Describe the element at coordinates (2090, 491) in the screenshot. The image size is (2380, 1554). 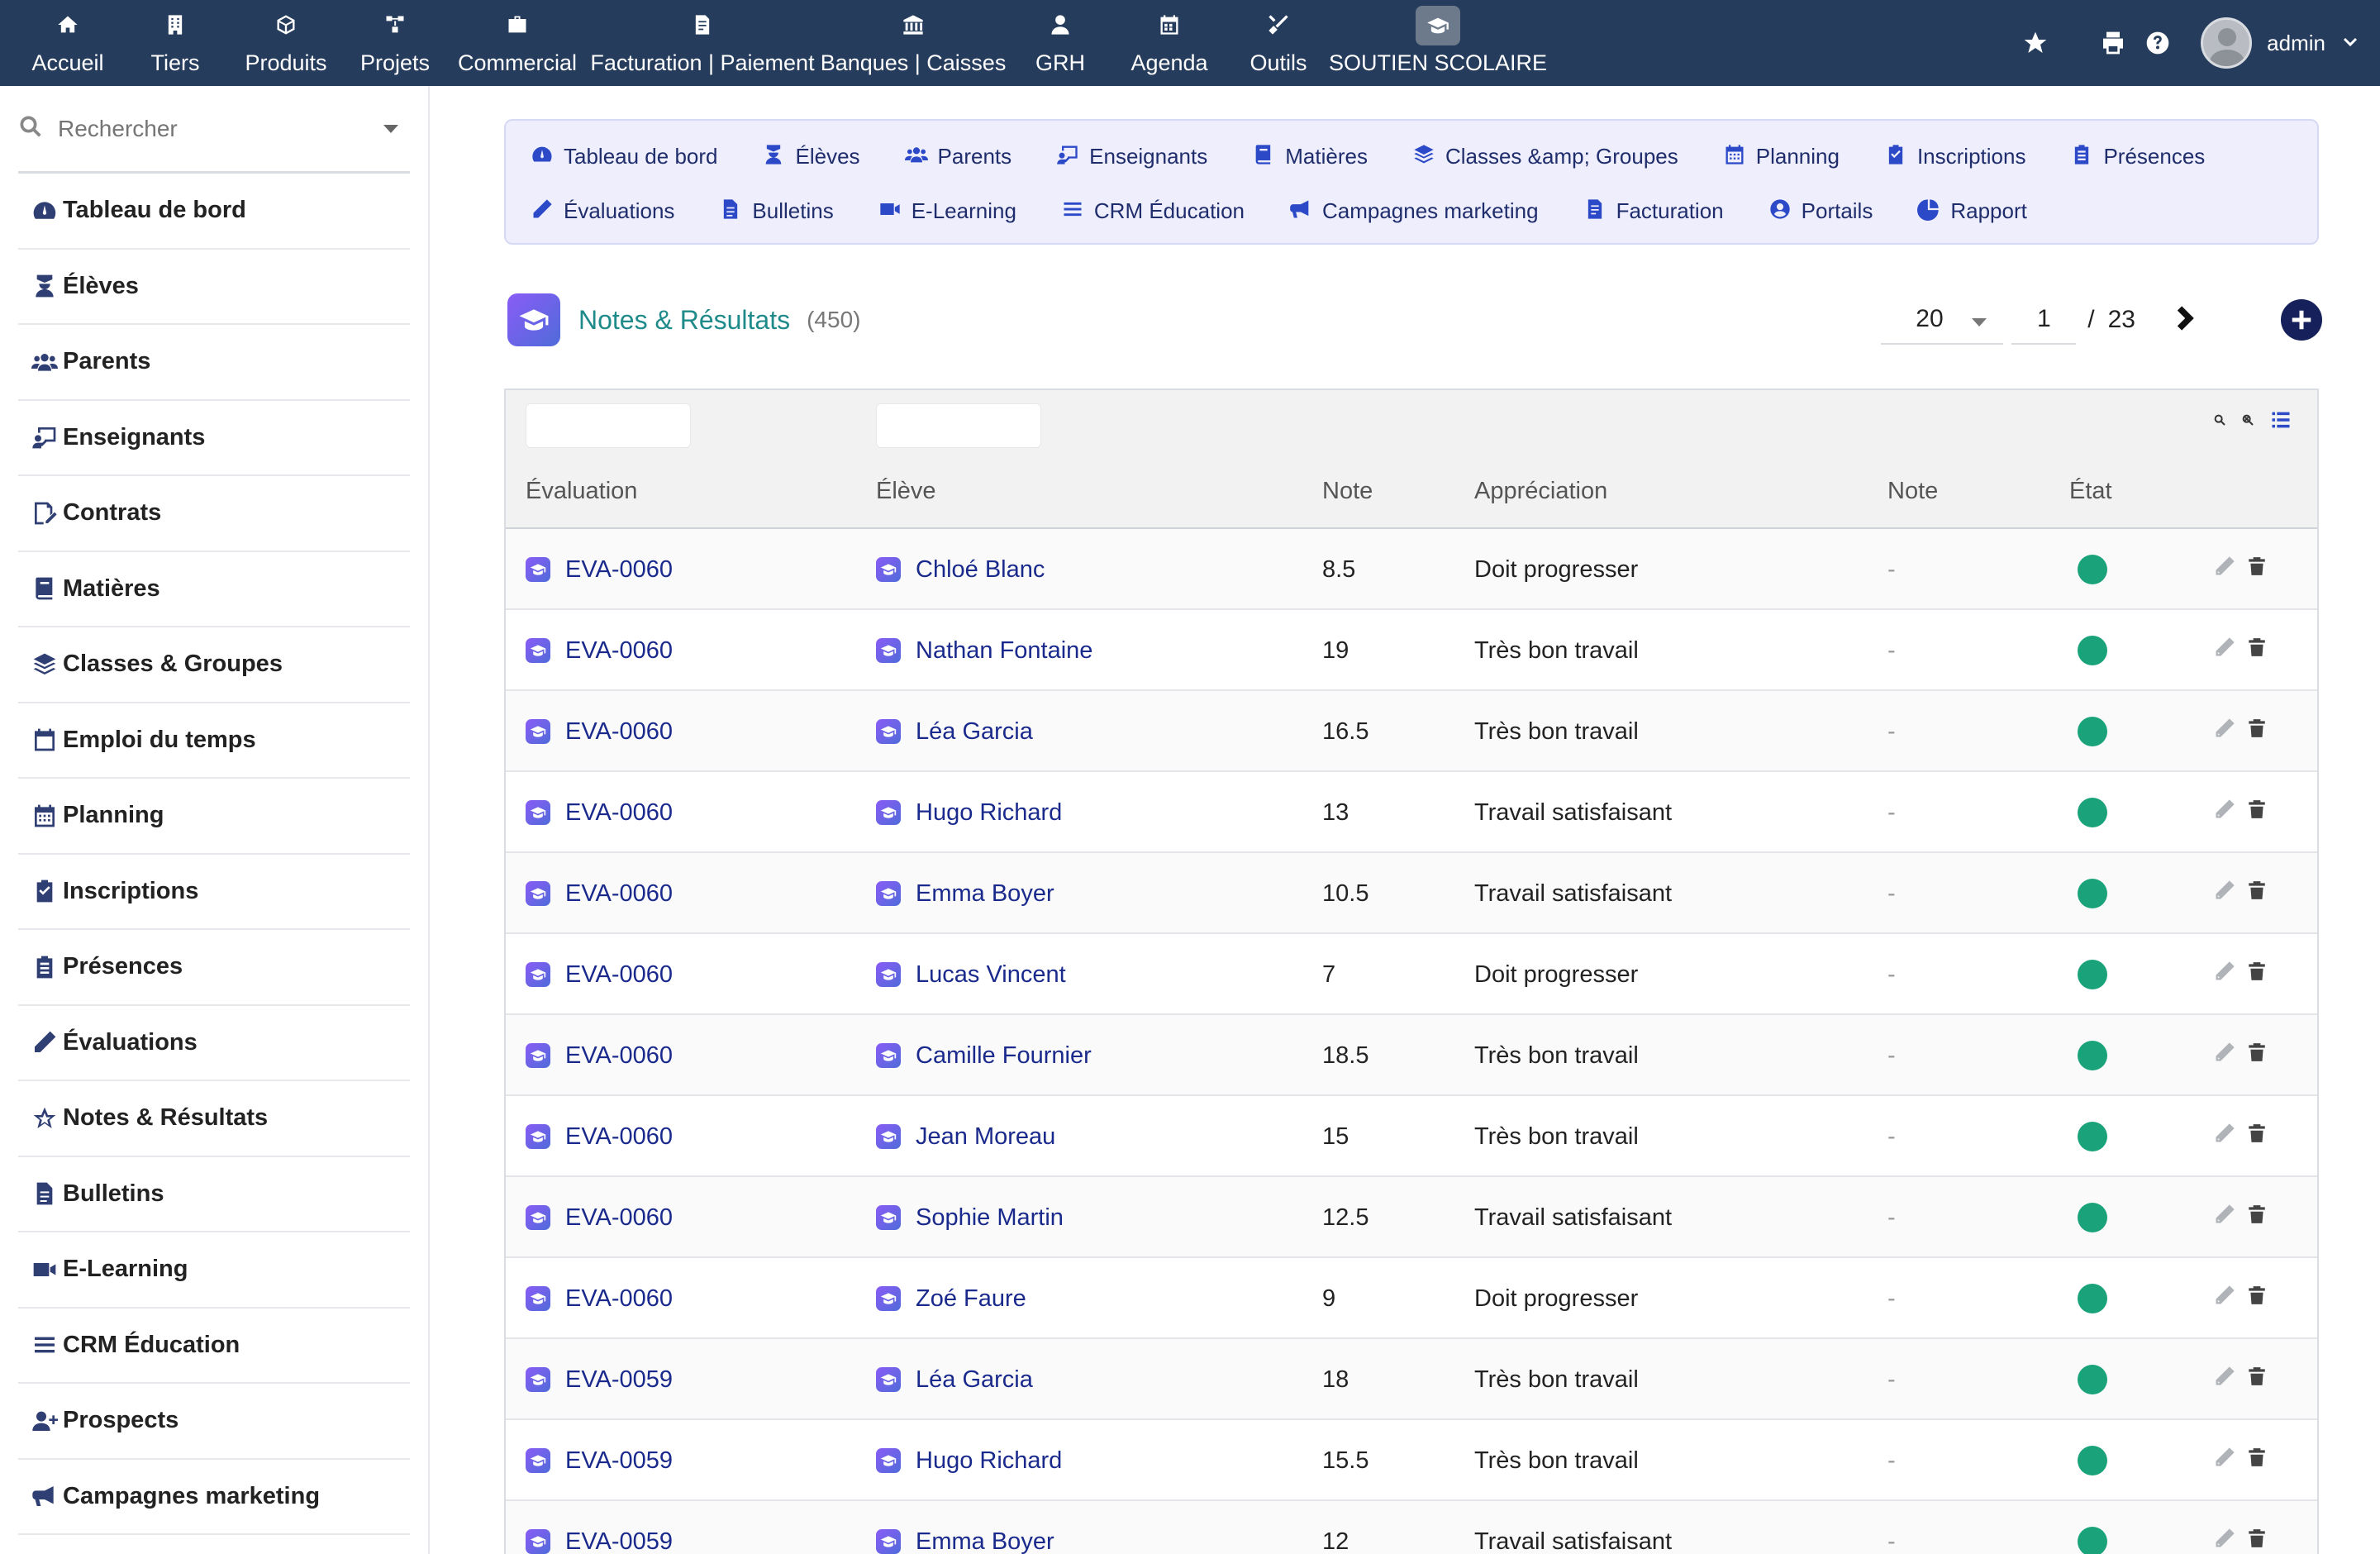
I see `column-header-etat: État` at that location.